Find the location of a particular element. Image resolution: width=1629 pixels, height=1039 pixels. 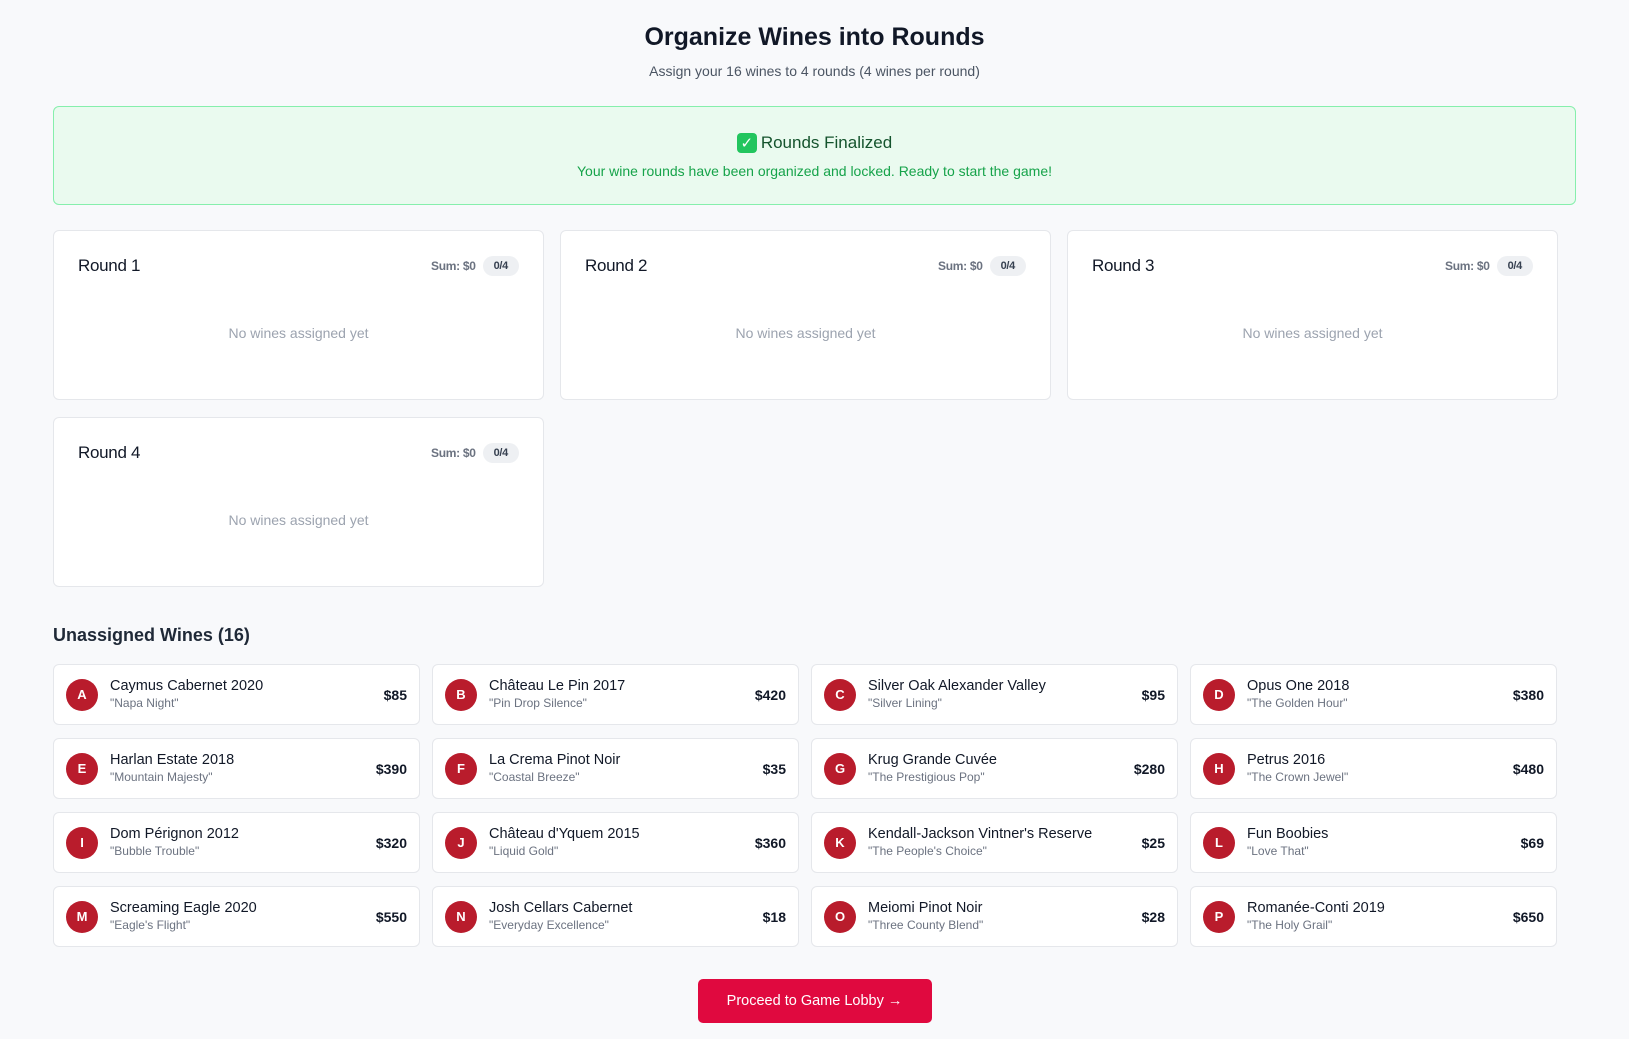

wine-card: A Caymus Cabernet 2020 "Napa Night" $85 is located at coordinates (236, 694).